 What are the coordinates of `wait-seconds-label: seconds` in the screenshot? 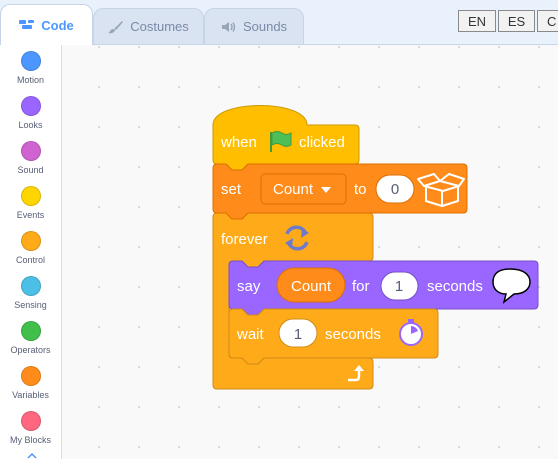 It's located at (353, 334).